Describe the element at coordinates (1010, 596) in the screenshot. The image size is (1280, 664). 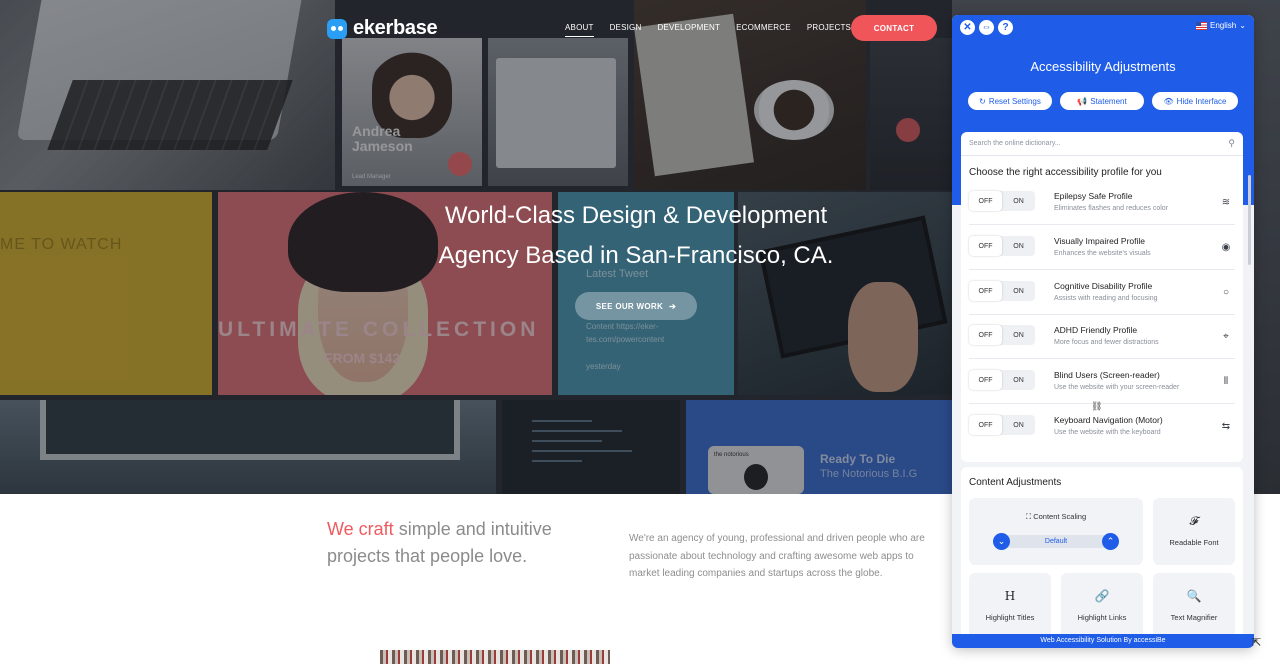
I see `heading-icon: H` at that location.